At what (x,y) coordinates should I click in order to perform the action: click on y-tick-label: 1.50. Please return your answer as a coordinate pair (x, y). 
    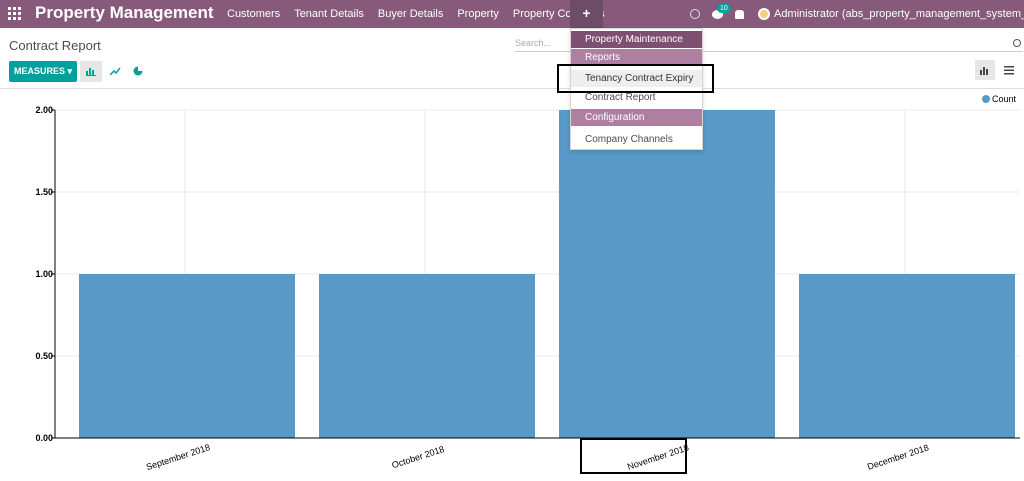
    Looking at the image, I should click on (44, 192).